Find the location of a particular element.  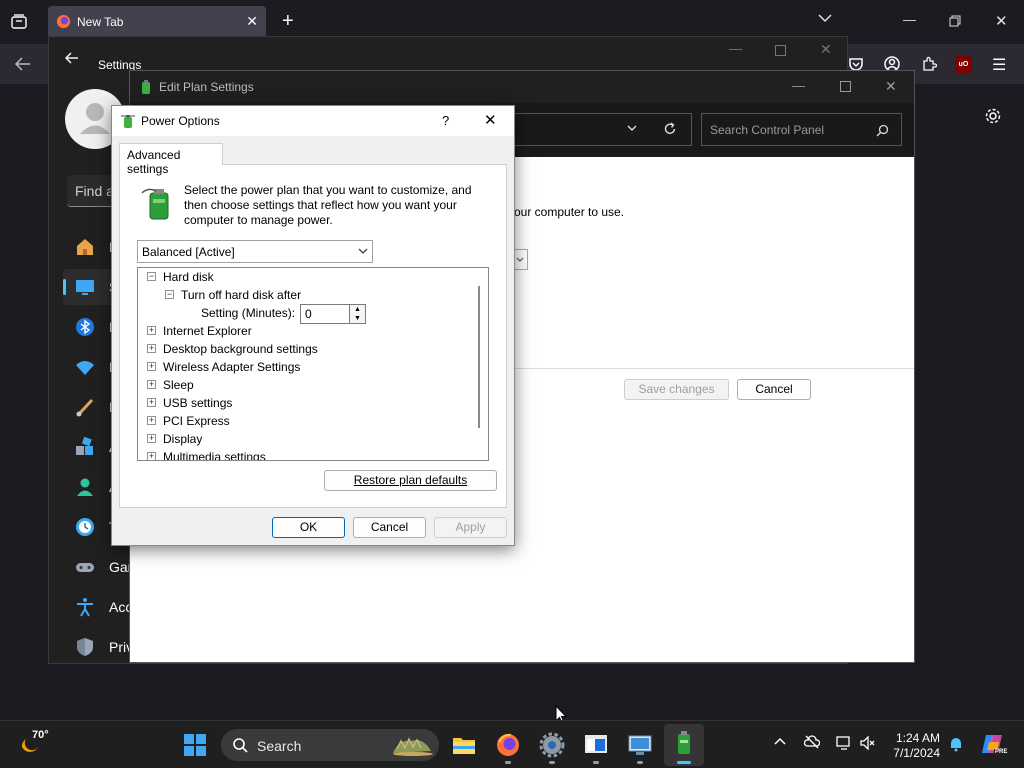

control-panel-search-input: Search Control Panel is located at coordinates (801, 129).